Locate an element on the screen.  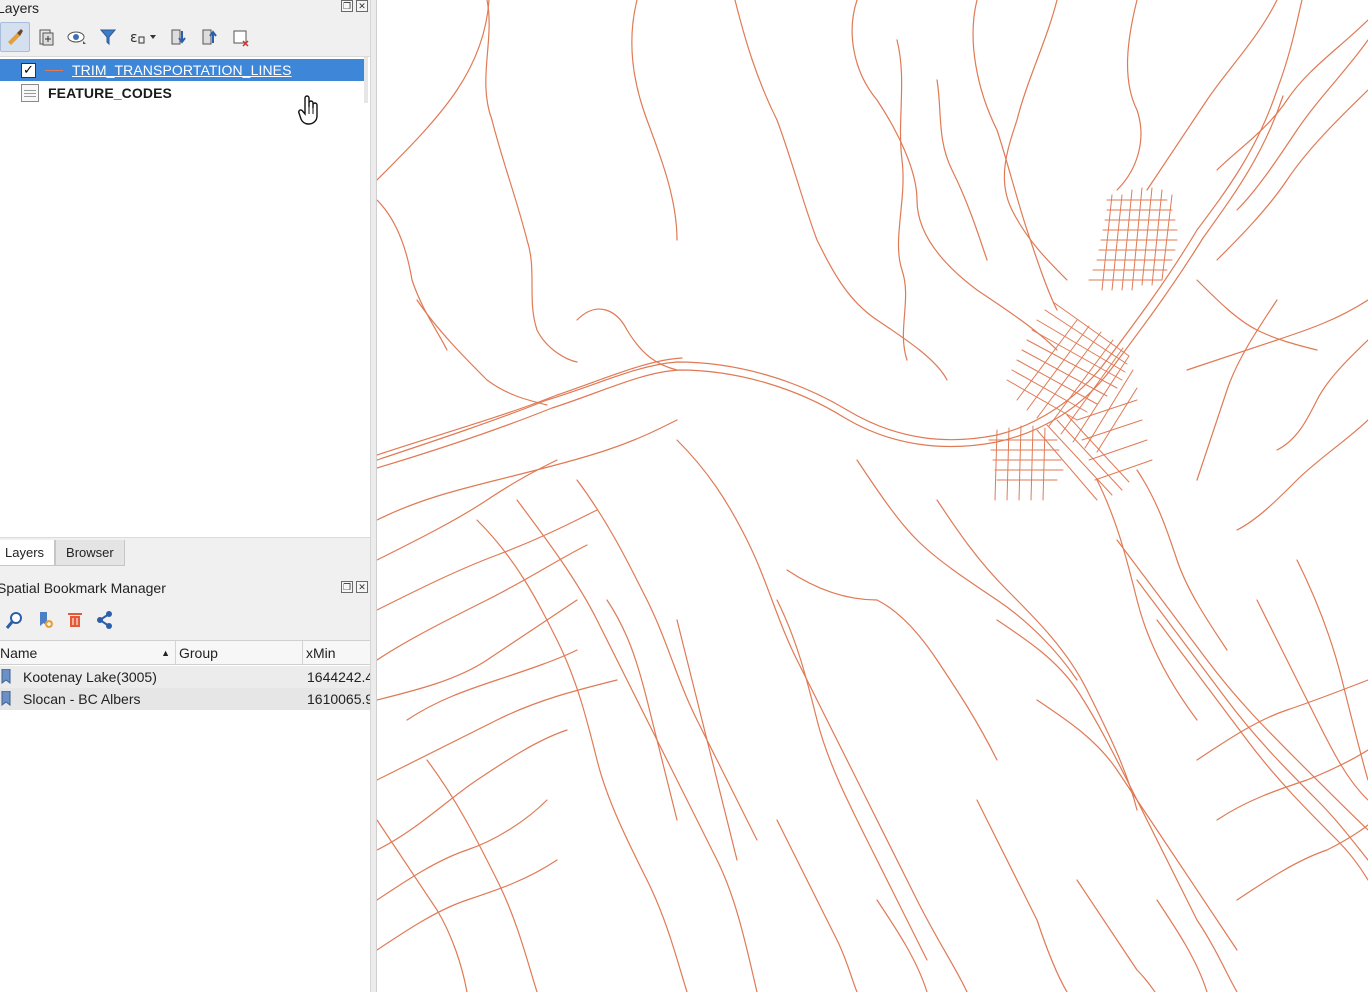
hand-cursor-icon is located at coordinates (309, 112).